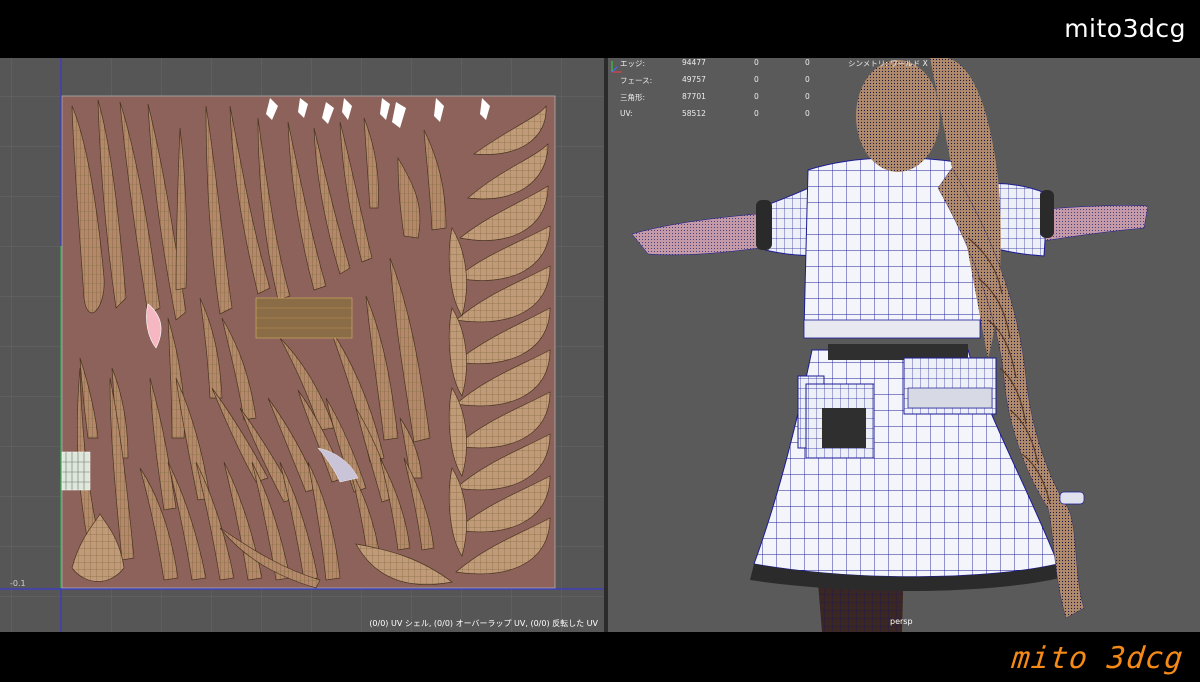 The width and height of the screenshot is (1200, 682). Describe the element at coordinates (694, 79) in the screenshot. I see `poly-stat-value: 49757` at that location.